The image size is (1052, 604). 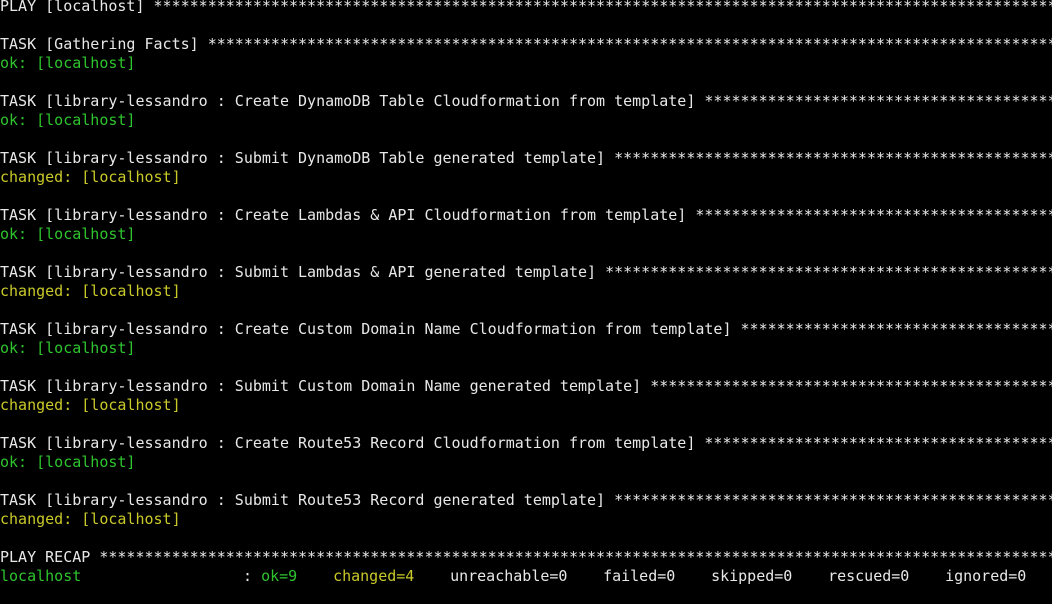 I want to click on recap-changed: changed=4, so click(x=374, y=576).